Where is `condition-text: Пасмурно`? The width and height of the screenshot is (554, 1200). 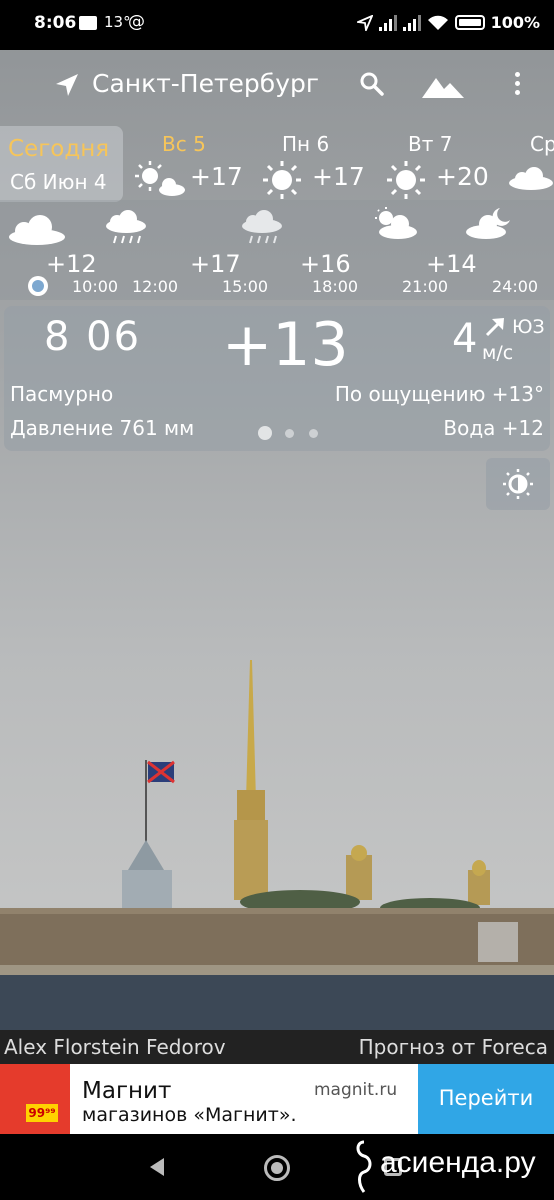
condition-text: Пасмурно is located at coordinates (62, 394).